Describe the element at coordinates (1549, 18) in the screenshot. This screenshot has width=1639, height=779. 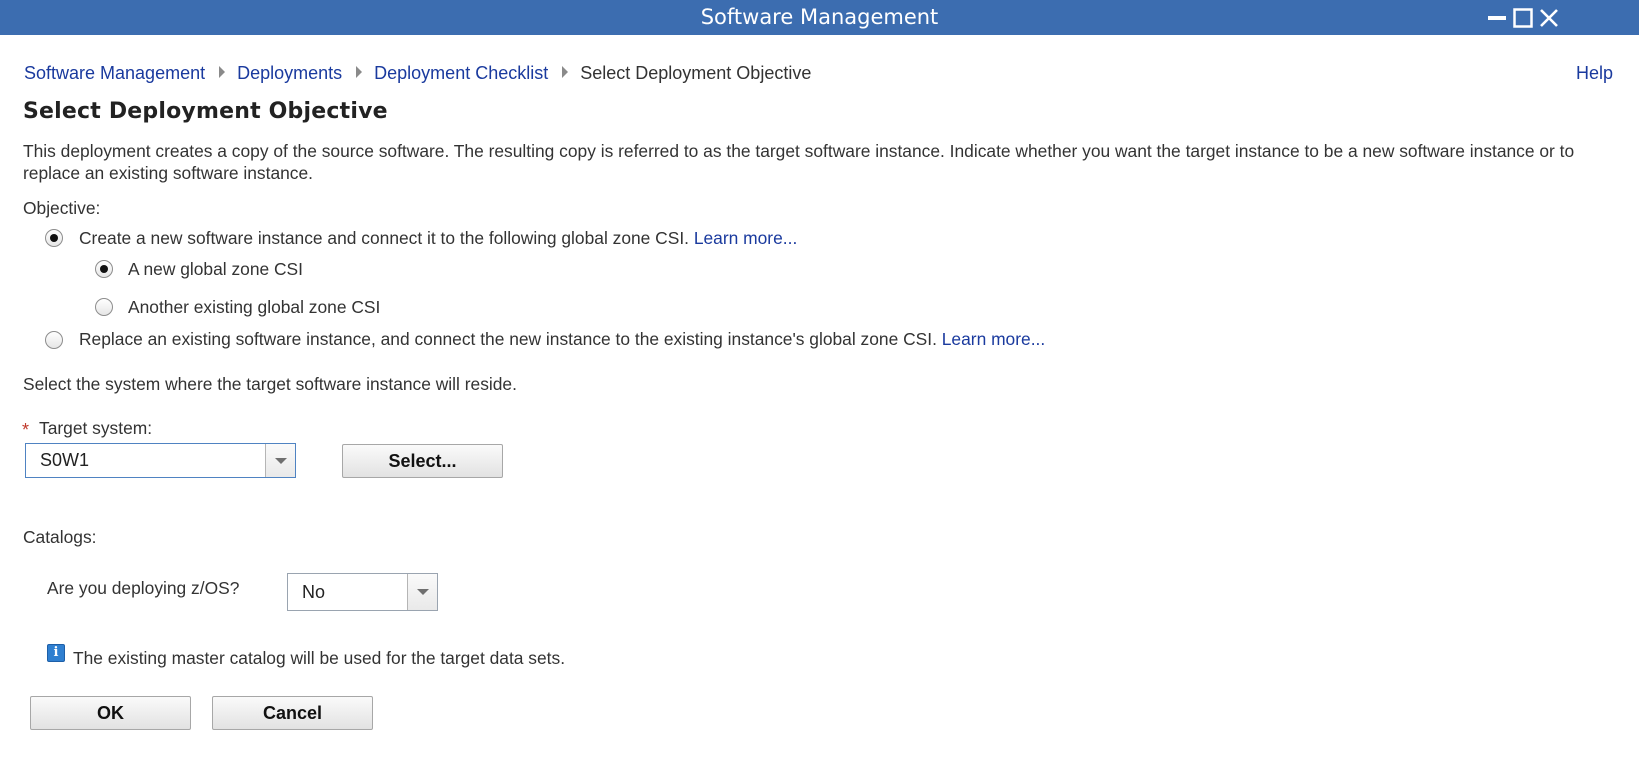
I see `close-icon` at that location.